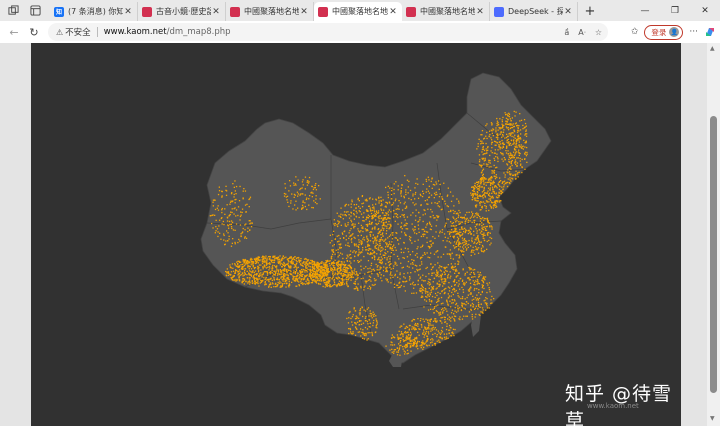  Describe the element at coordinates (590, 11) in the screenshot. I see `new-tab-button: +` at that location.